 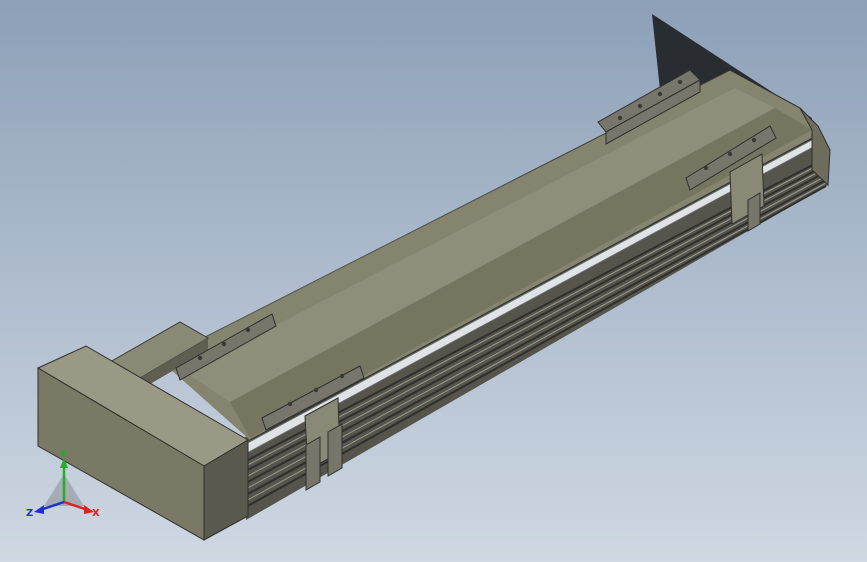 I want to click on z-axis-label: Z, so click(x=29, y=513).